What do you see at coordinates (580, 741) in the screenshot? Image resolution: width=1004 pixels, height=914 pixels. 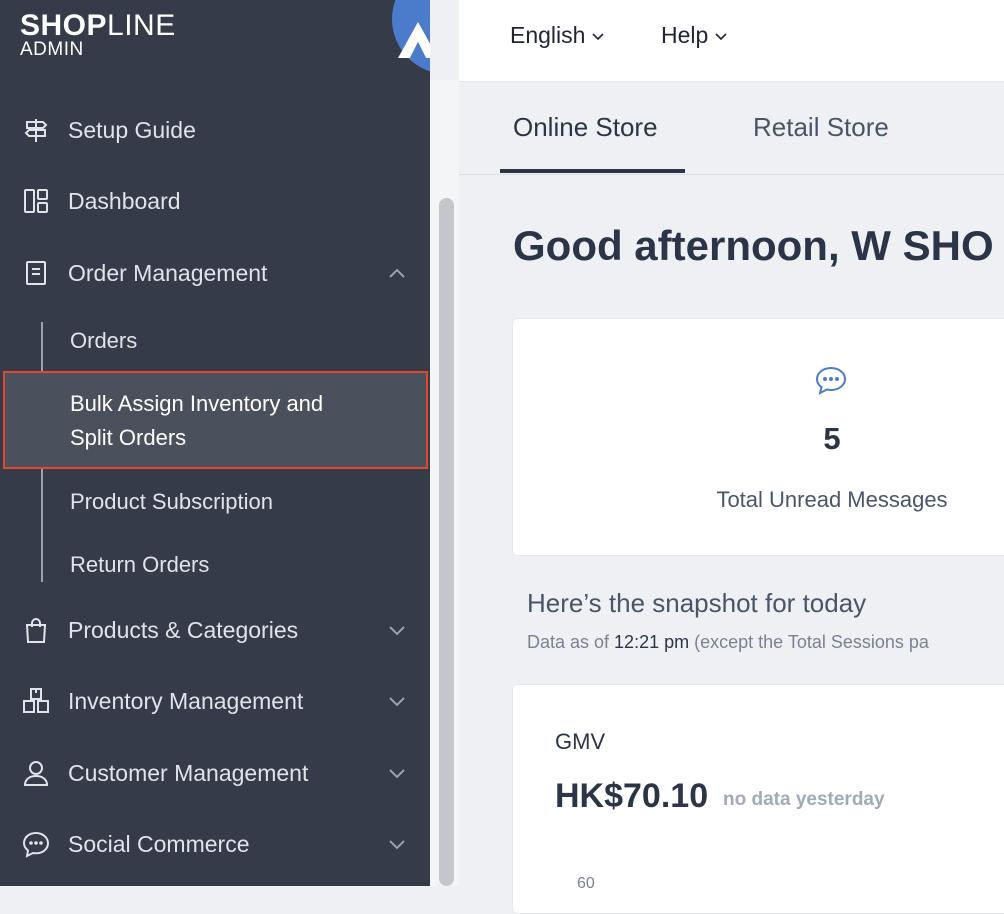 I see `gmv-label: GMV` at bounding box center [580, 741].